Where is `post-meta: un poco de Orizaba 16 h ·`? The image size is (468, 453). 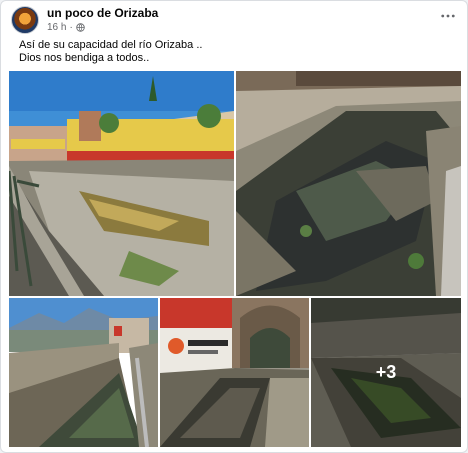 post-meta: un poco de Orizaba 16 h · is located at coordinates (102, 20).